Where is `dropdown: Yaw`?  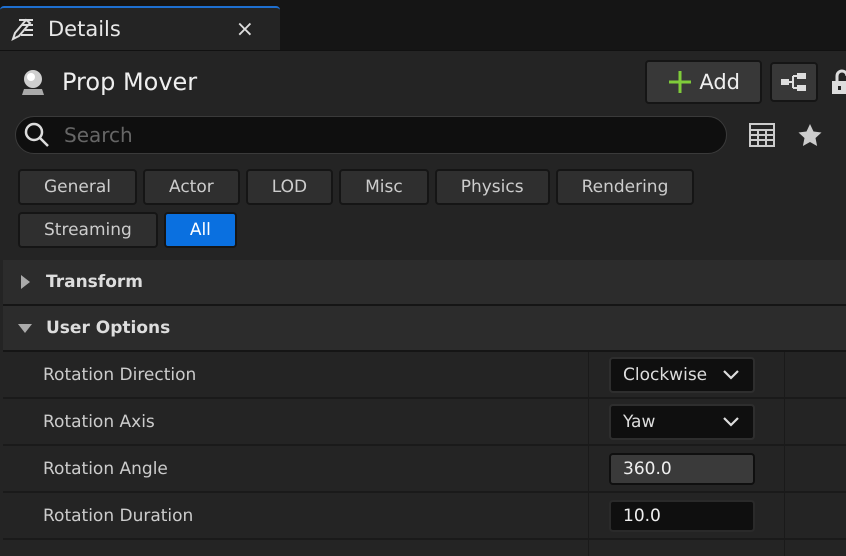 dropdown: Yaw is located at coordinates (682, 422).